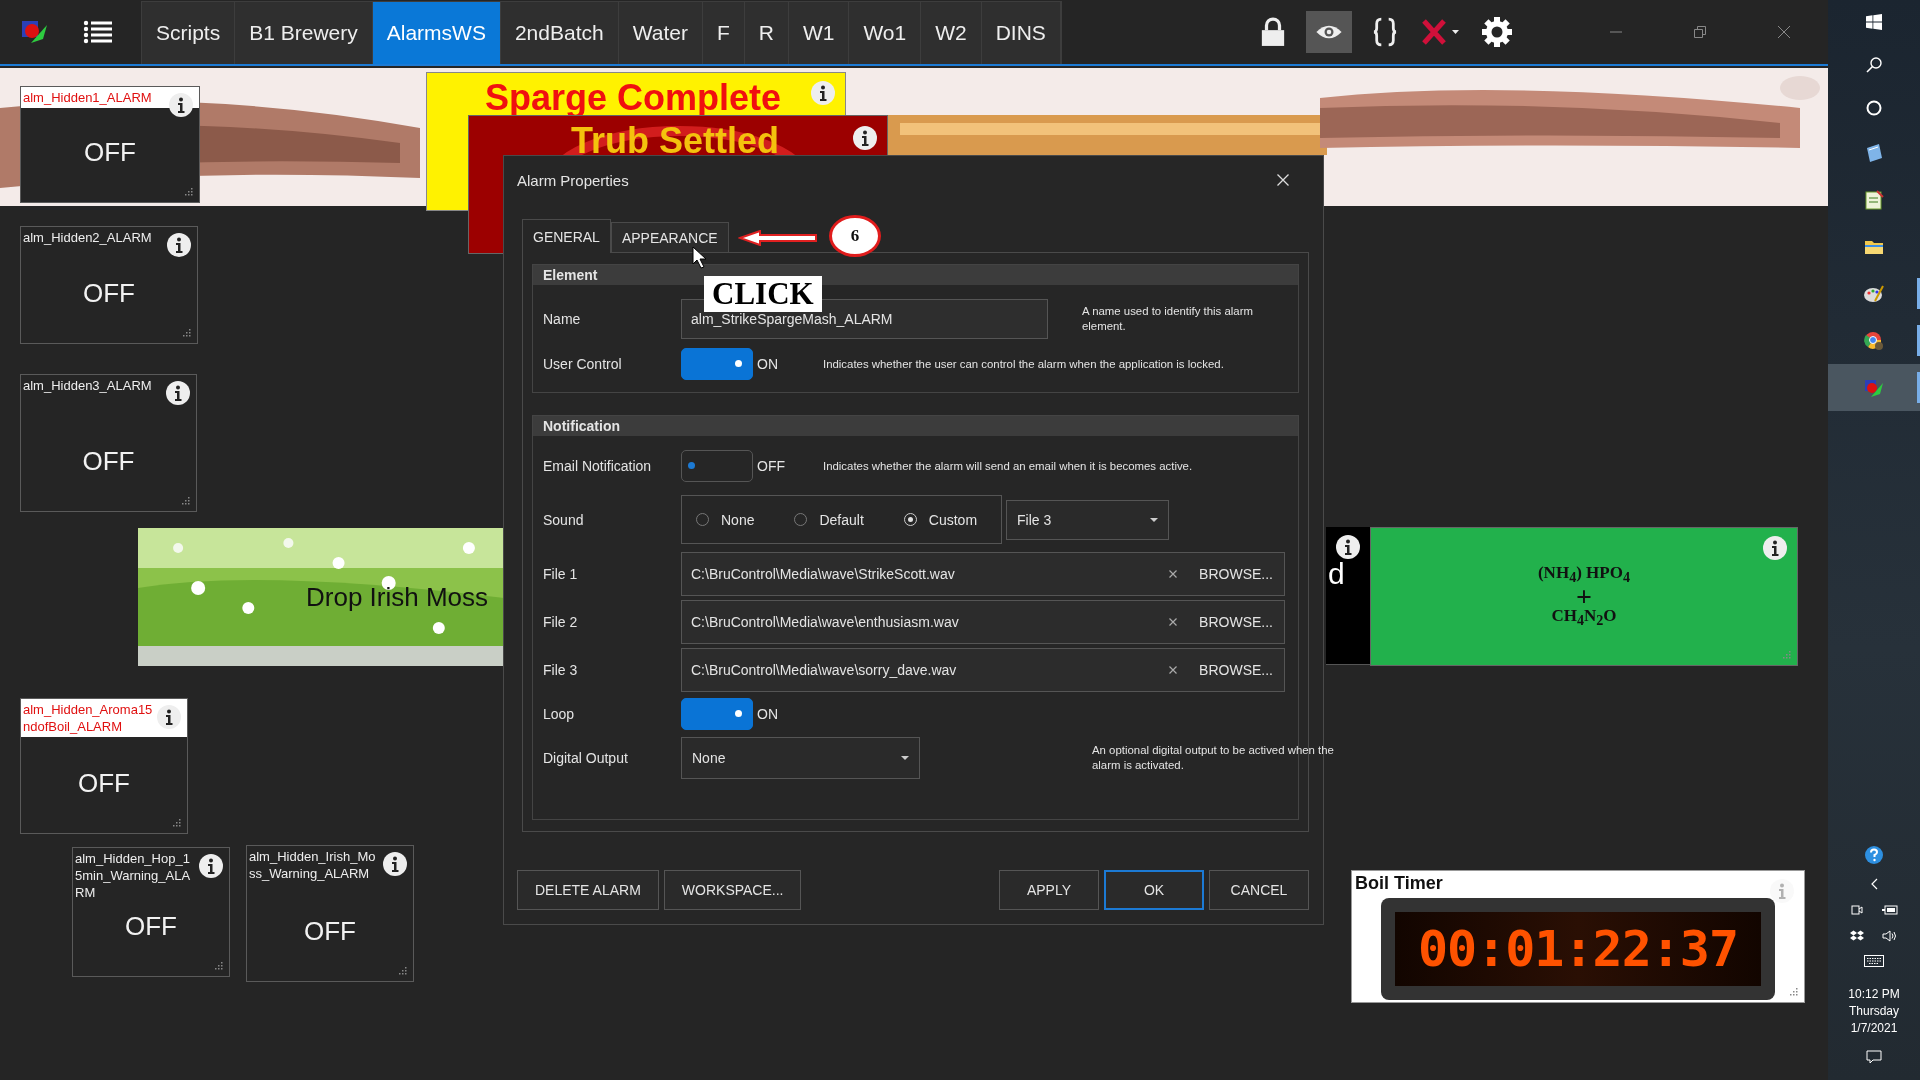 The image size is (1920, 1080). What do you see at coordinates (675, 141) in the screenshot?
I see `banner-text: Trub Settled` at bounding box center [675, 141].